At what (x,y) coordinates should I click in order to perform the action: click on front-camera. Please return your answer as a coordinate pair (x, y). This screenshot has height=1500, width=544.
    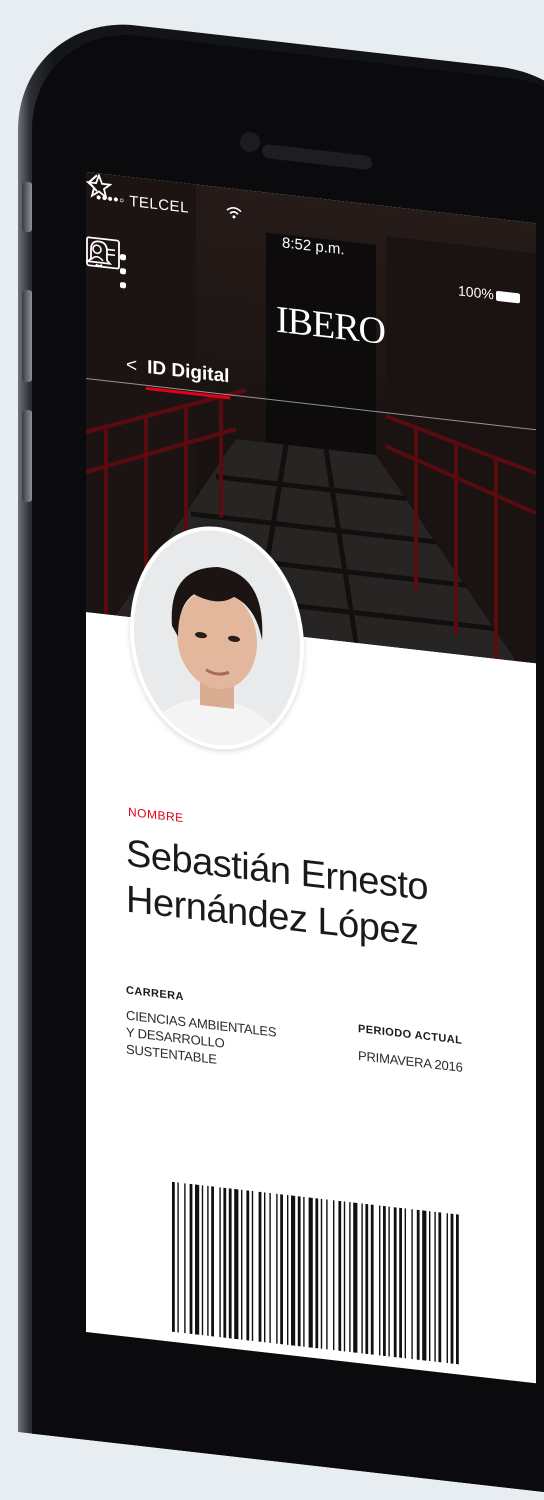
    Looking at the image, I should click on (250, 142).